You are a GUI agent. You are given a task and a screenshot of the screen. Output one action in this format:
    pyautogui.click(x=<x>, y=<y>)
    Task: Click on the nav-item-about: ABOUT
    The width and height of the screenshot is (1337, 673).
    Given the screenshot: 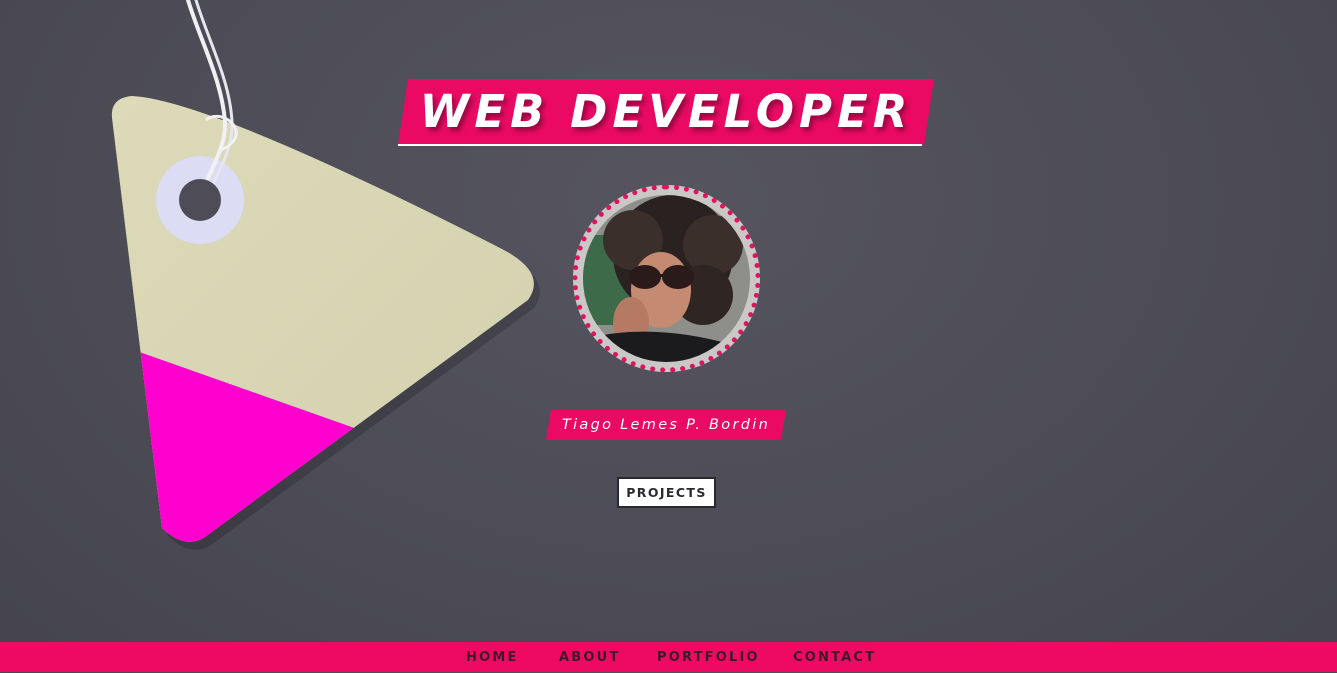 What is the action you would take?
    pyautogui.click(x=589, y=657)
    